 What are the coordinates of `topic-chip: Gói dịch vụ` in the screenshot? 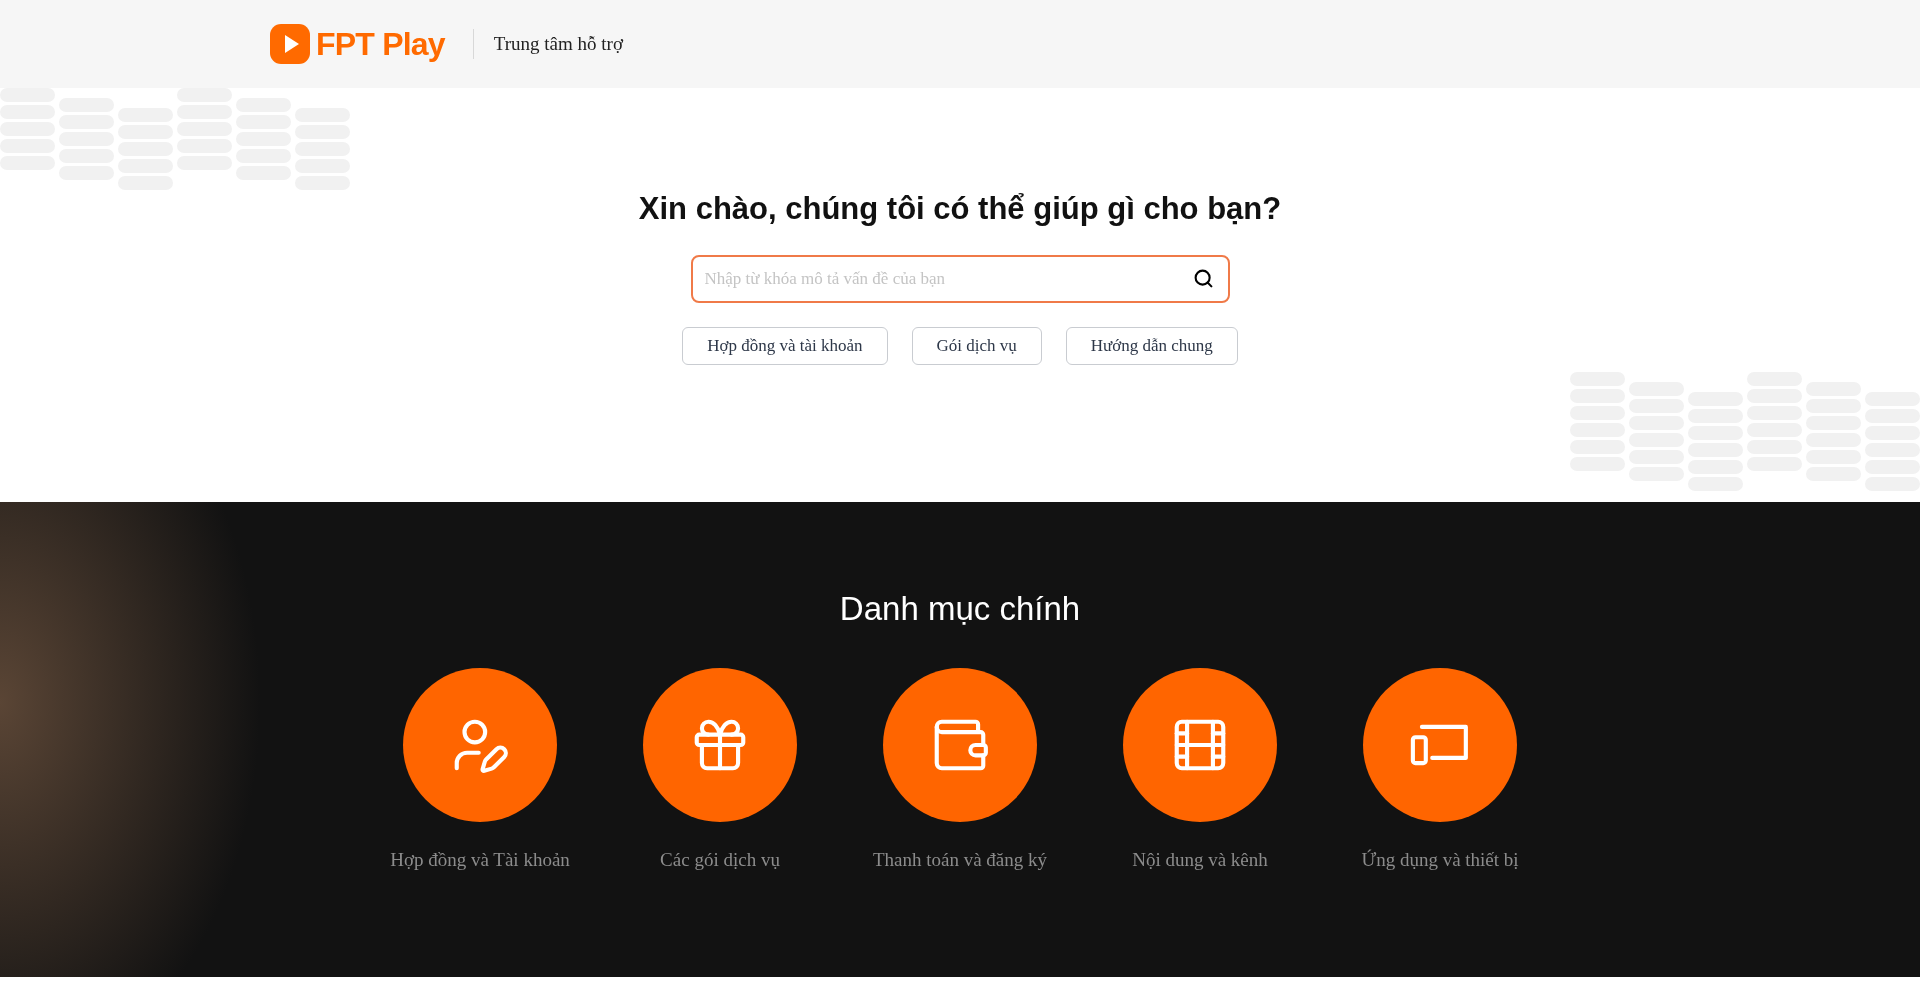 It's located at (976, 345).